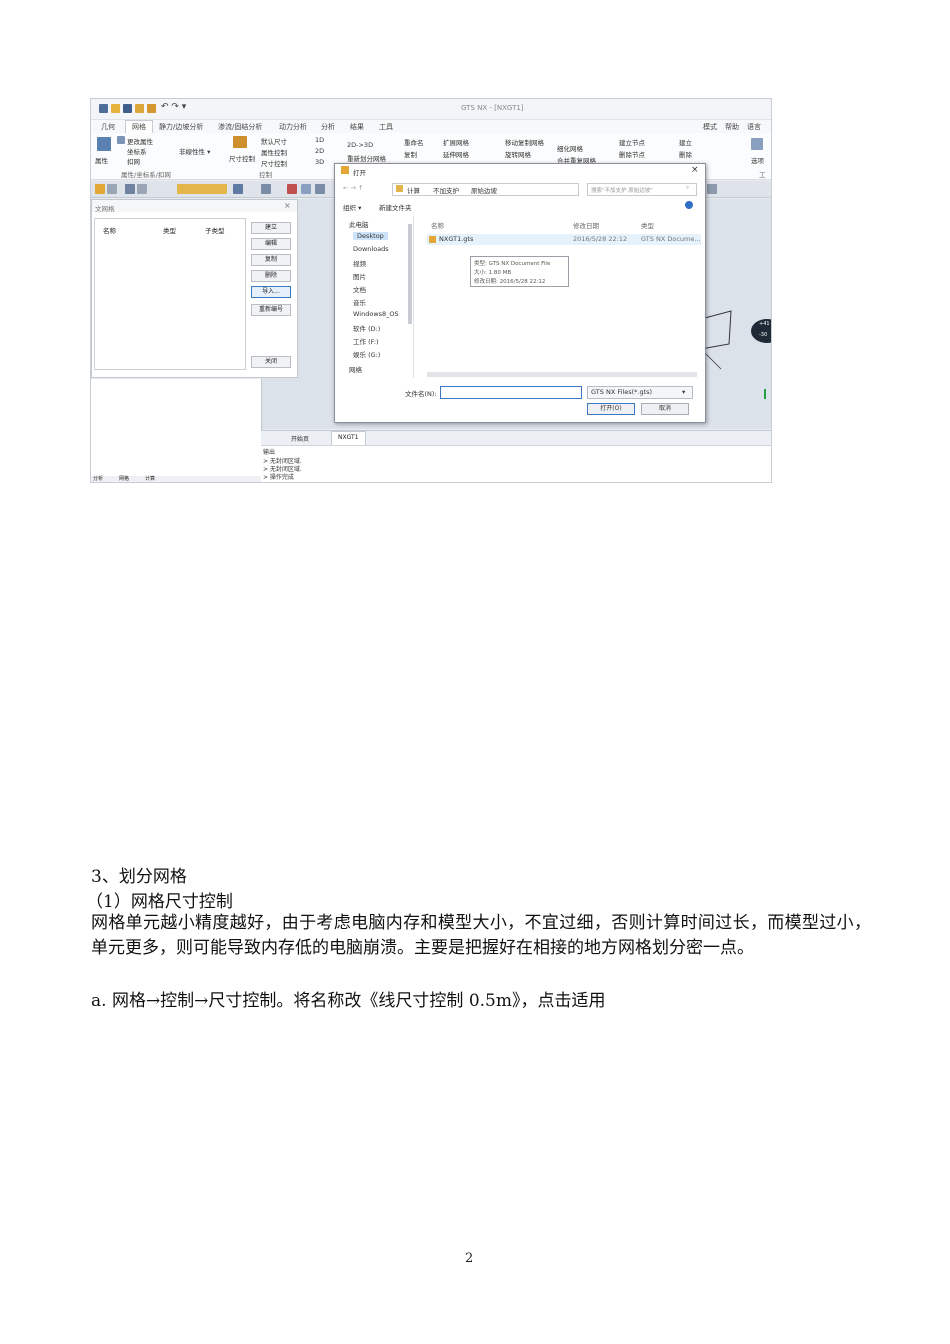 This screenshot has height=1344, width=950. What do you see at coordinates (115, 108) in the screenshot?
I see `open-folder-icon` at bounding box center [115, 108].